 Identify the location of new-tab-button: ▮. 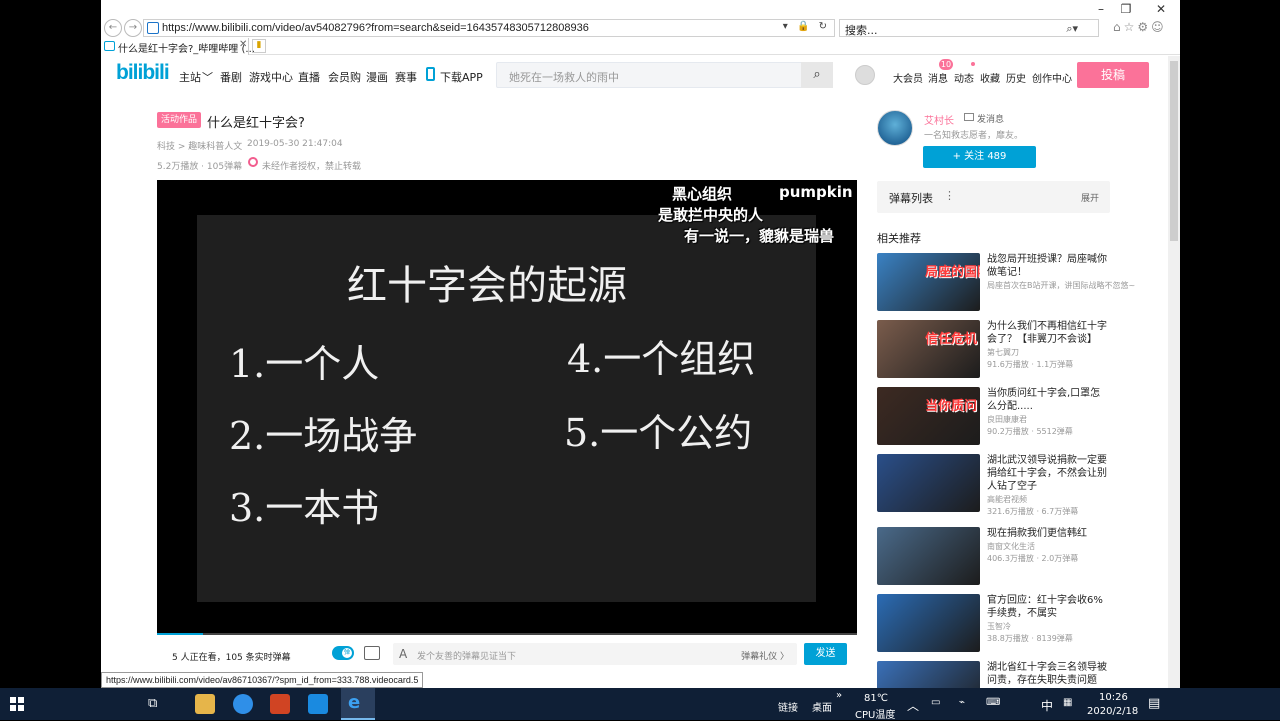
(259, 46).